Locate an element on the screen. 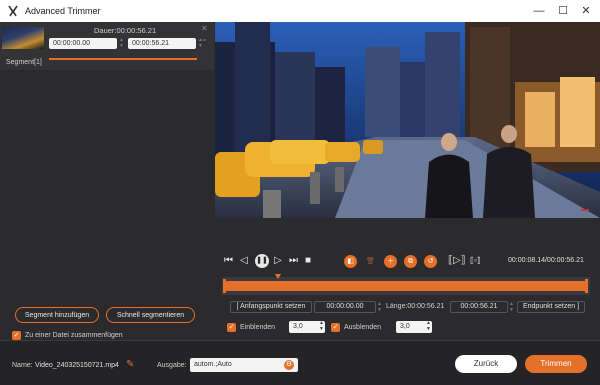 The image size is (600, 385). back-button: Zurück is located at coordinates (486, 364).